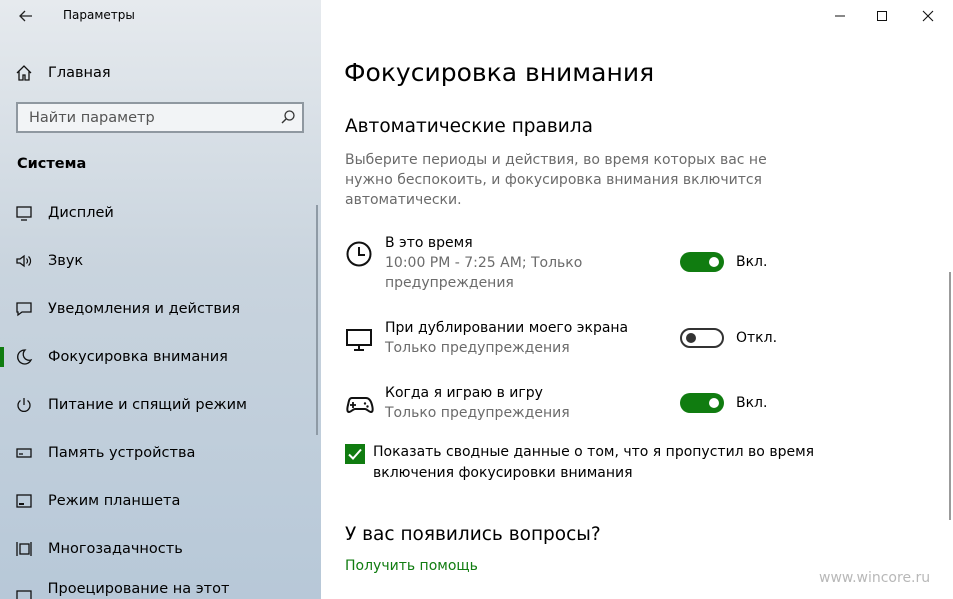 The height and width of the screenshot is (599, 953). I want to click on watermark: www.wincore.ru, so click(875, 578).